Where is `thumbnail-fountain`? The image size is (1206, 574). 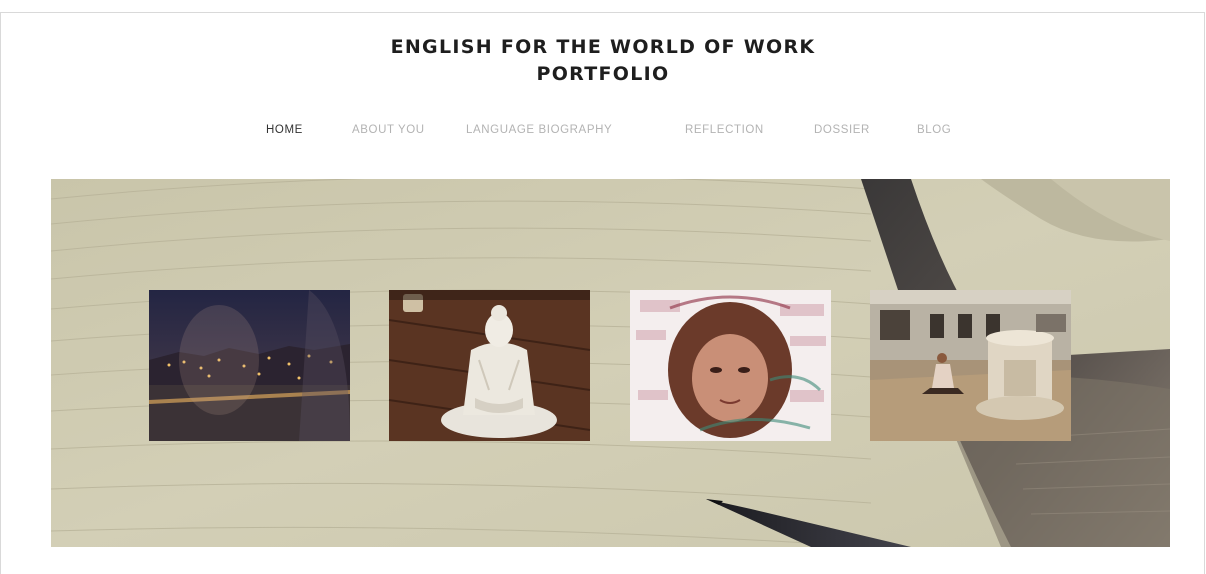
thumbnail-fountain is located at coordinates (970, 365).